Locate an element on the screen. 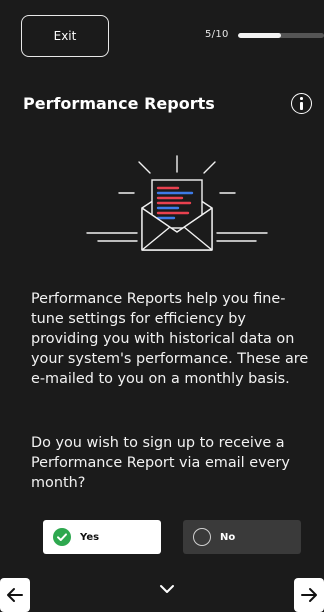 Image resolution: width=324 pixels, height=612 pixels. progress-step-text: 5/10 is located at coordinates (217, 34).